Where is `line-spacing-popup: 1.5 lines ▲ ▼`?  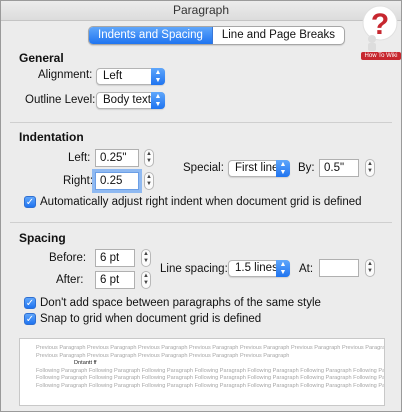
line-spacing-popup: 1.5 lines ▲ ▼ is located at coordinates (259, 268).